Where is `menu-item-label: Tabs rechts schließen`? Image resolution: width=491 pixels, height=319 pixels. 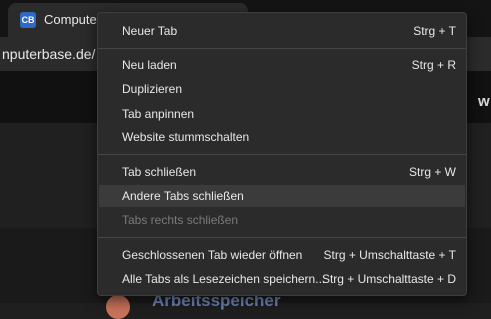 menu-item-label: Tabs rechts schließen is located at coordinates (180, 220).